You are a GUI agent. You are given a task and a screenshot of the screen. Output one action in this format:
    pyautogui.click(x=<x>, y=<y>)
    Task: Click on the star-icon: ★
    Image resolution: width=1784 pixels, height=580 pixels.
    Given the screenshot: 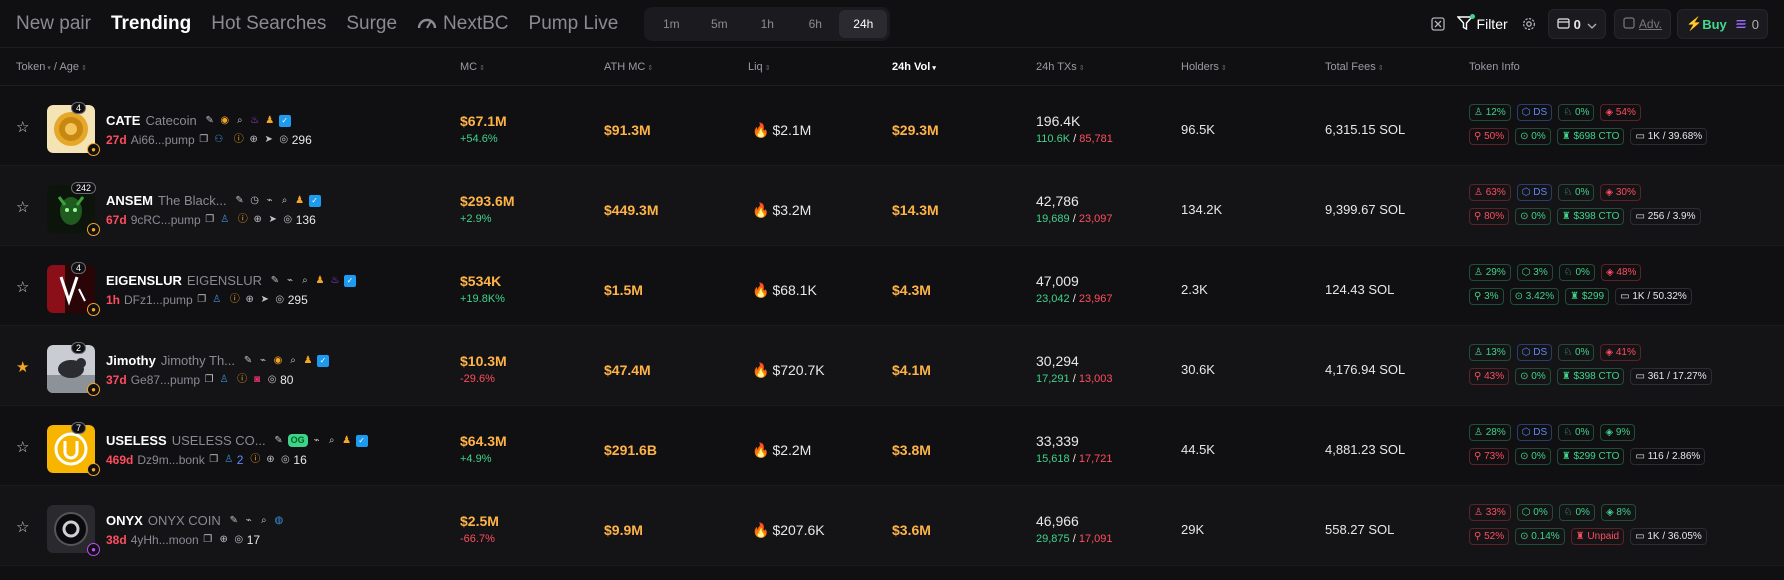 What is the action you would take?
    pyautogui.click(x=22, y=367)
    